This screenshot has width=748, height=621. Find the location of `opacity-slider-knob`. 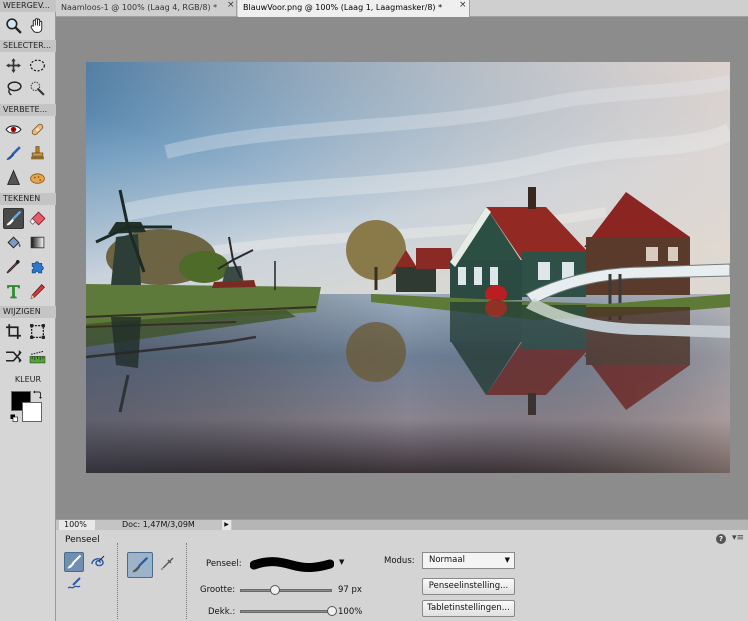

opacity-slider-knob is located at coordinates (332, 611).